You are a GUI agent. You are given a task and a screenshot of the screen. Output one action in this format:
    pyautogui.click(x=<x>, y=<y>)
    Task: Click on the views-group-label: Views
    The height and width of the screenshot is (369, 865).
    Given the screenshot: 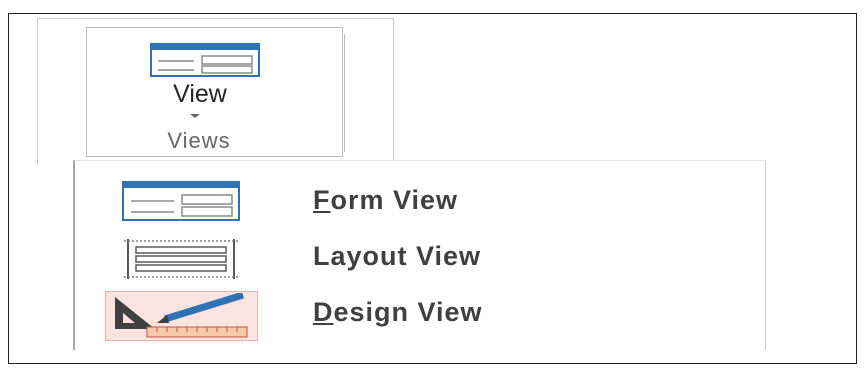 What is the action you would take?
    pyautogui.click(x=199, y=140)
    